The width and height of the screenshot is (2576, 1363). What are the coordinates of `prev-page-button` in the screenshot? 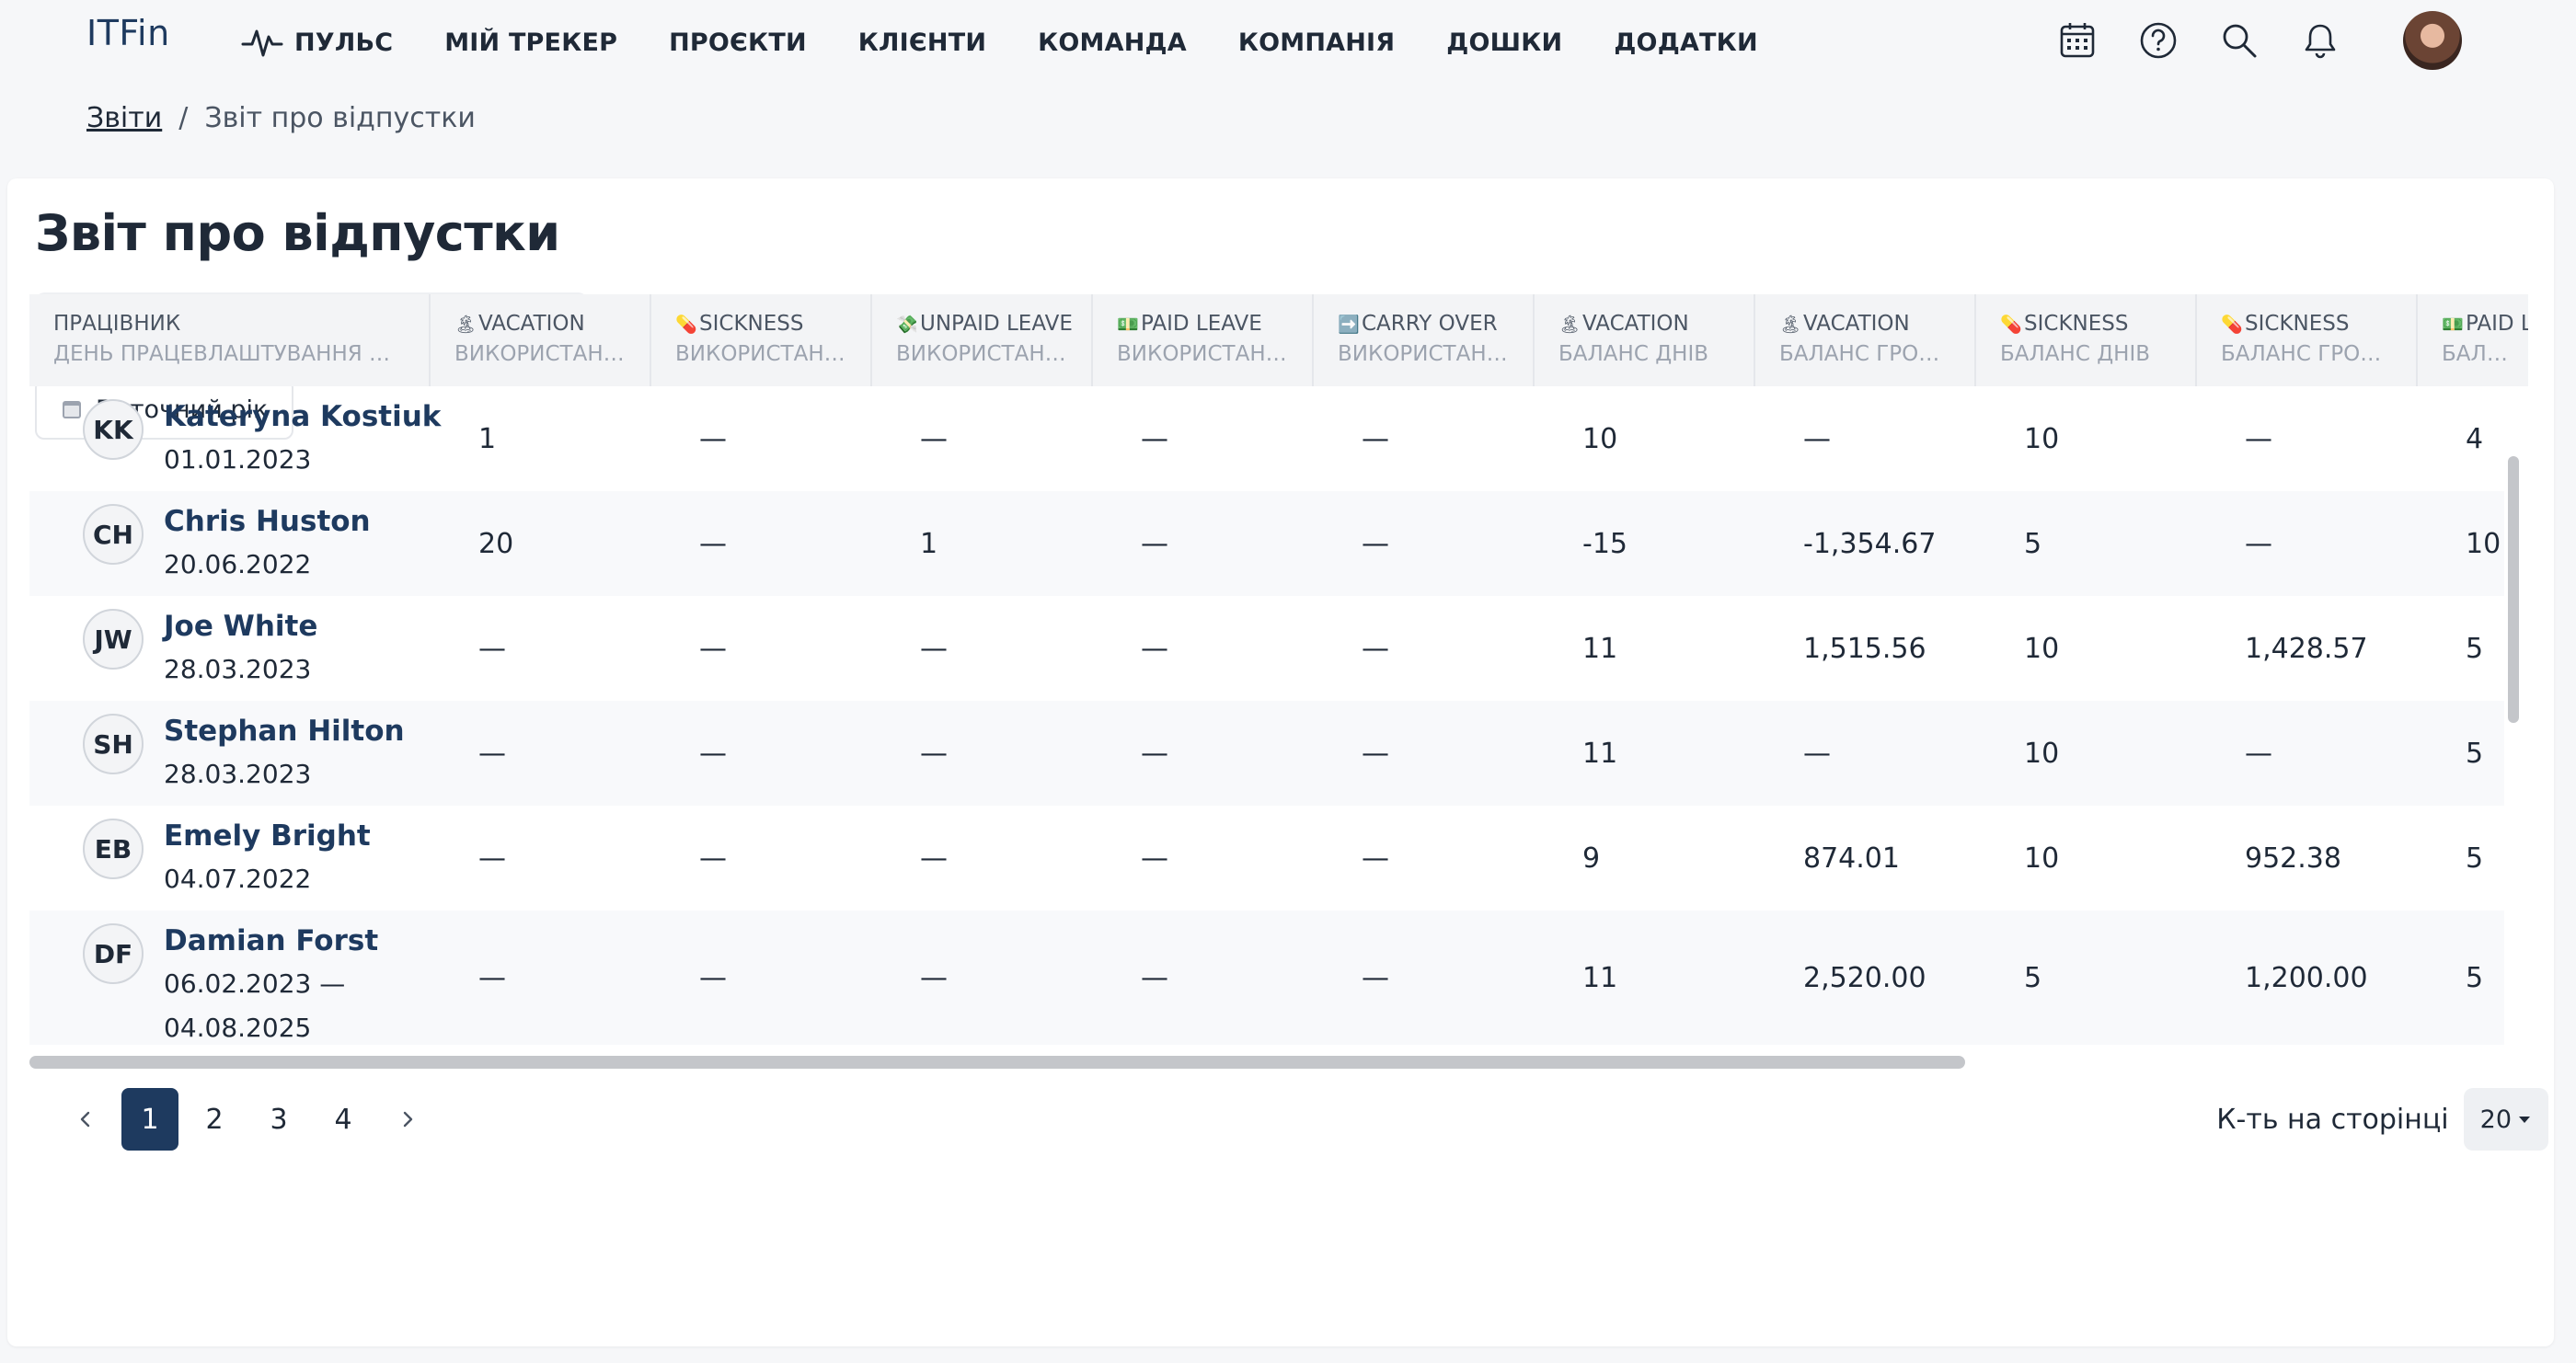 It's located at (85, 1119).